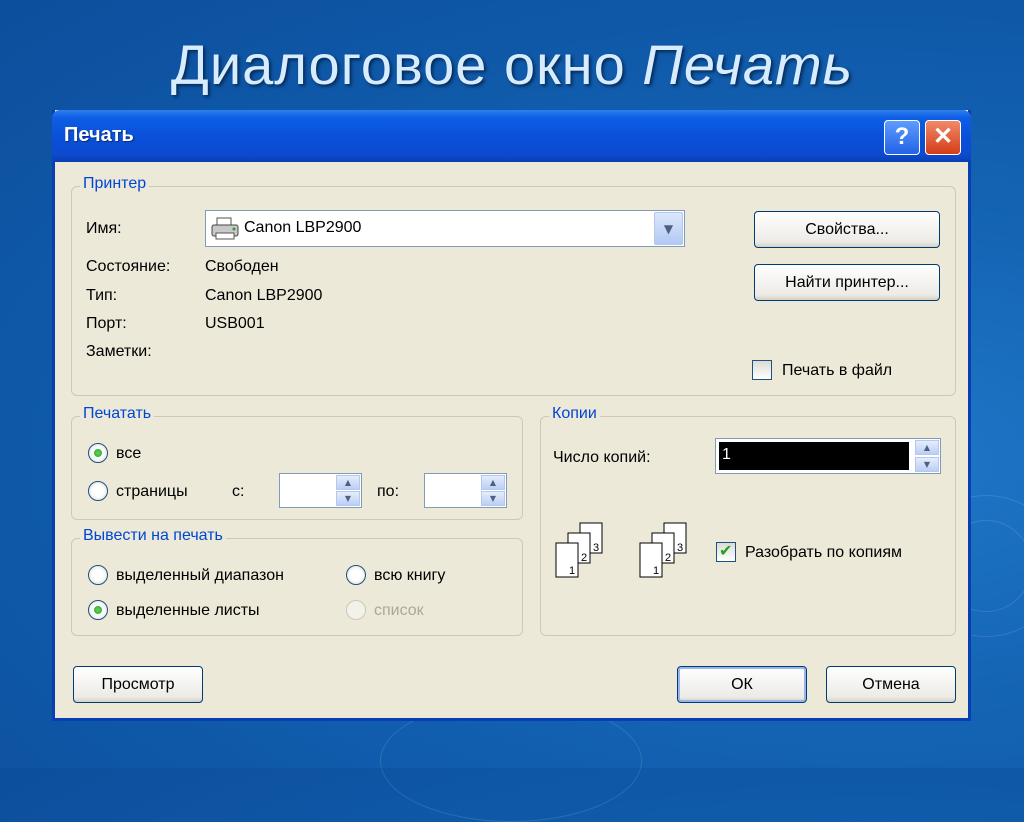  What do you see at coordinates (891, 684) in the screenshot?
I see `cancel-button: Отмена` at bounding box center [891, 684].